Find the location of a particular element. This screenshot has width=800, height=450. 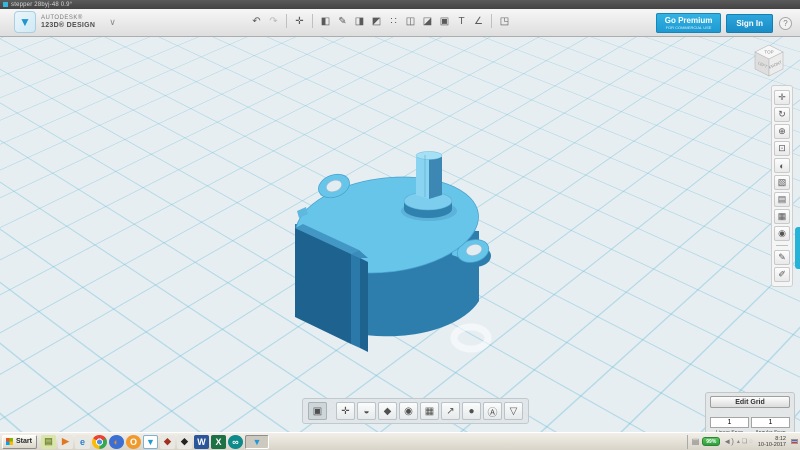

sign-in-button: Sign In is located at coordinates (749, 23).